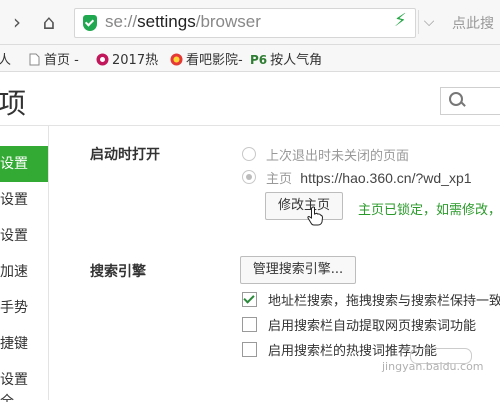 This screenshot has height=402, width=500. Describe the element at coordinates (24, 272) in the screenshot. I see `sidebar-item-acceleration: 加速` at that location.